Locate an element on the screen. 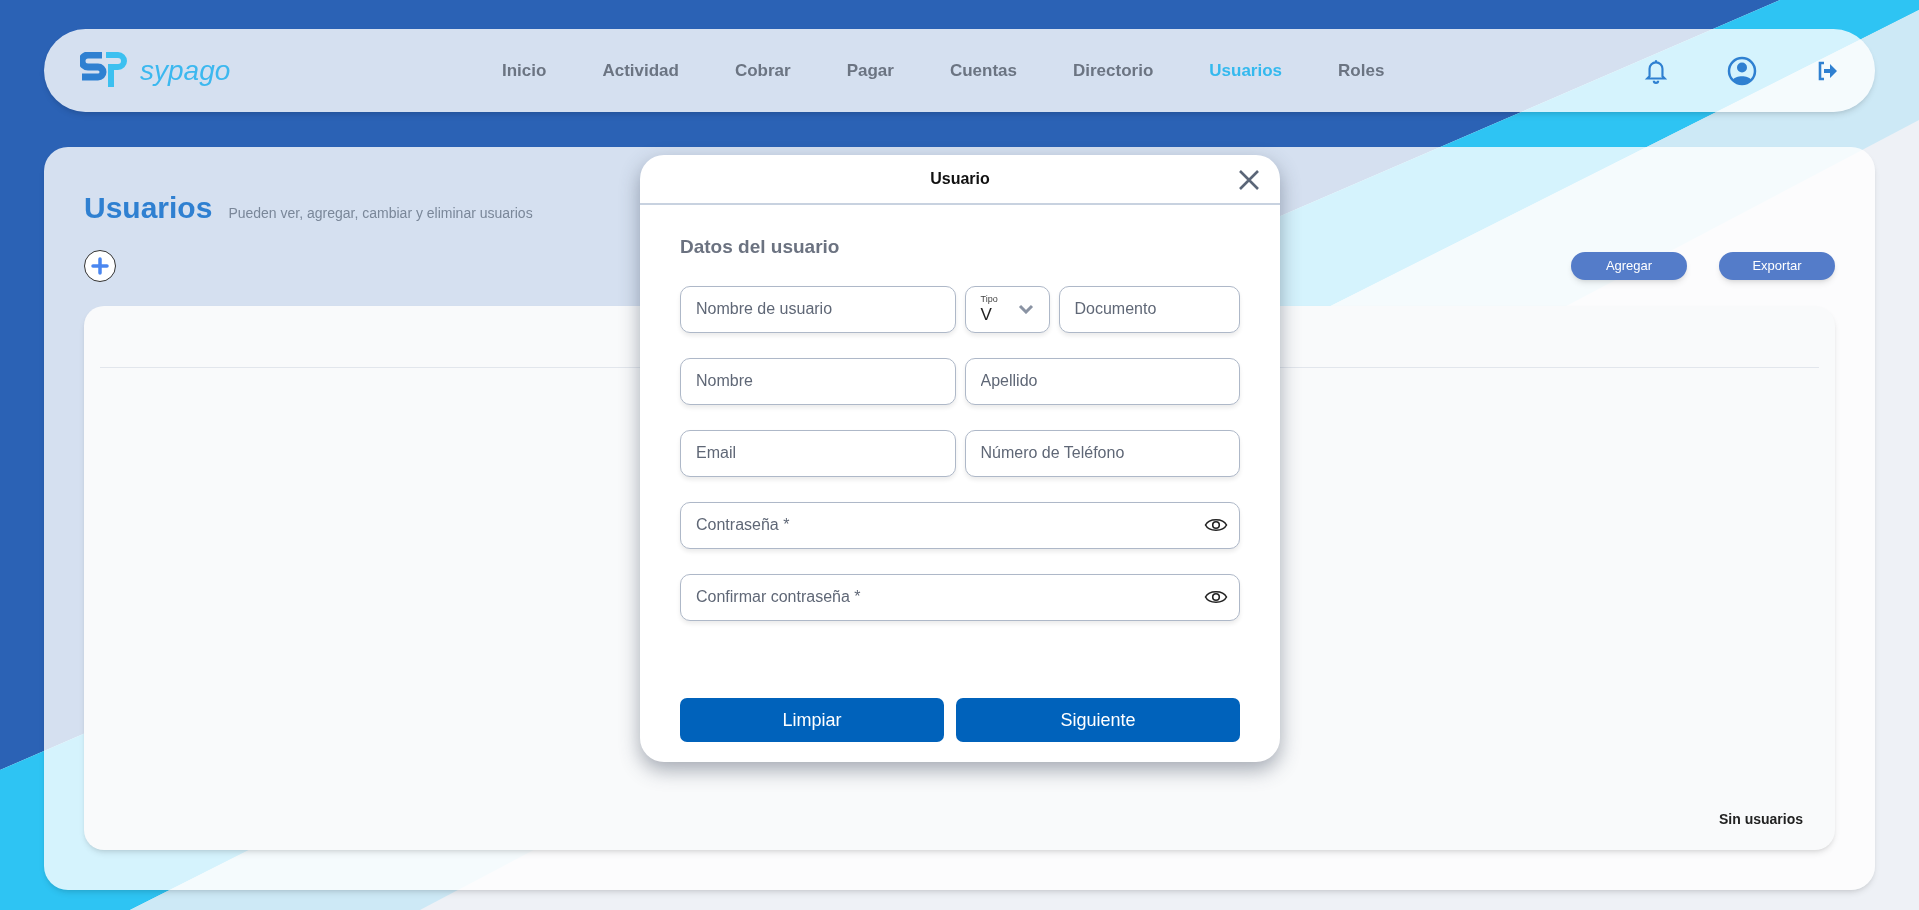  user-profile-icon is located at coordinates (1742, 70).